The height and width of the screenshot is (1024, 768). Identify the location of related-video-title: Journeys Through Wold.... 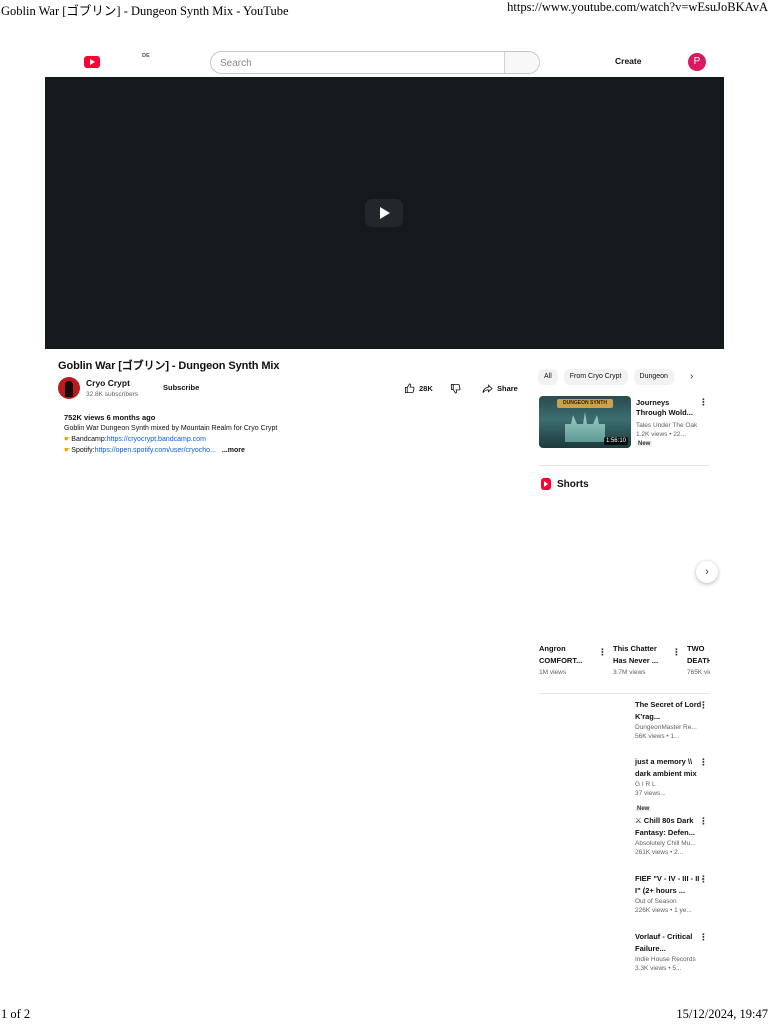
(666, 408).